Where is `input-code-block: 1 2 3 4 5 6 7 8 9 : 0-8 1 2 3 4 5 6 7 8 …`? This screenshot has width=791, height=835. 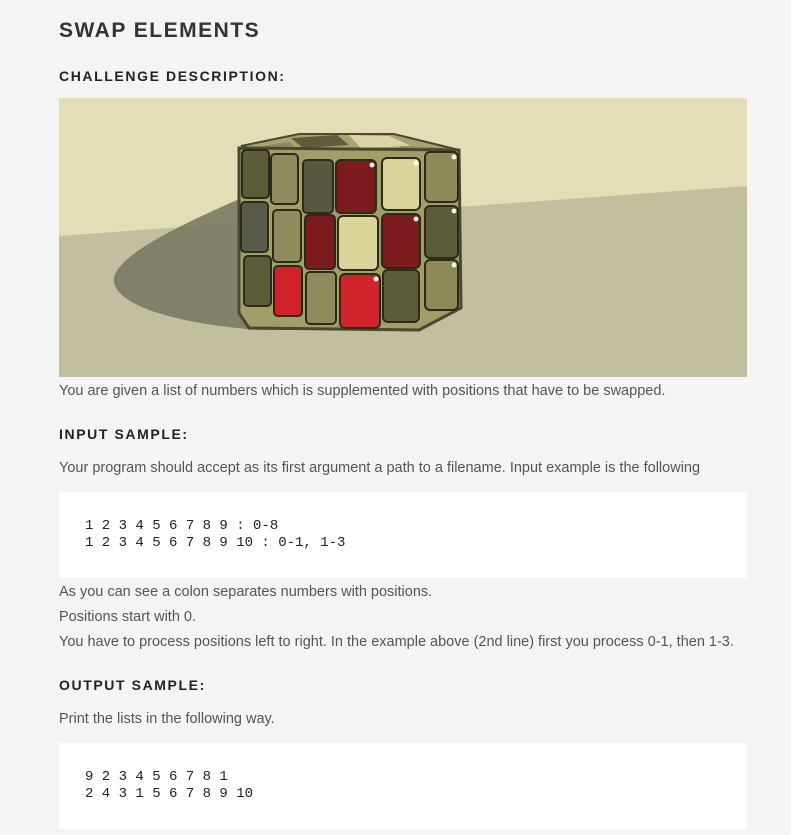
input-code-block: 1 2 3 4 5 6 7 8 9 : 0-8 1 2 3 4 5 6 7 8 … is located at coordinates (403, 535).